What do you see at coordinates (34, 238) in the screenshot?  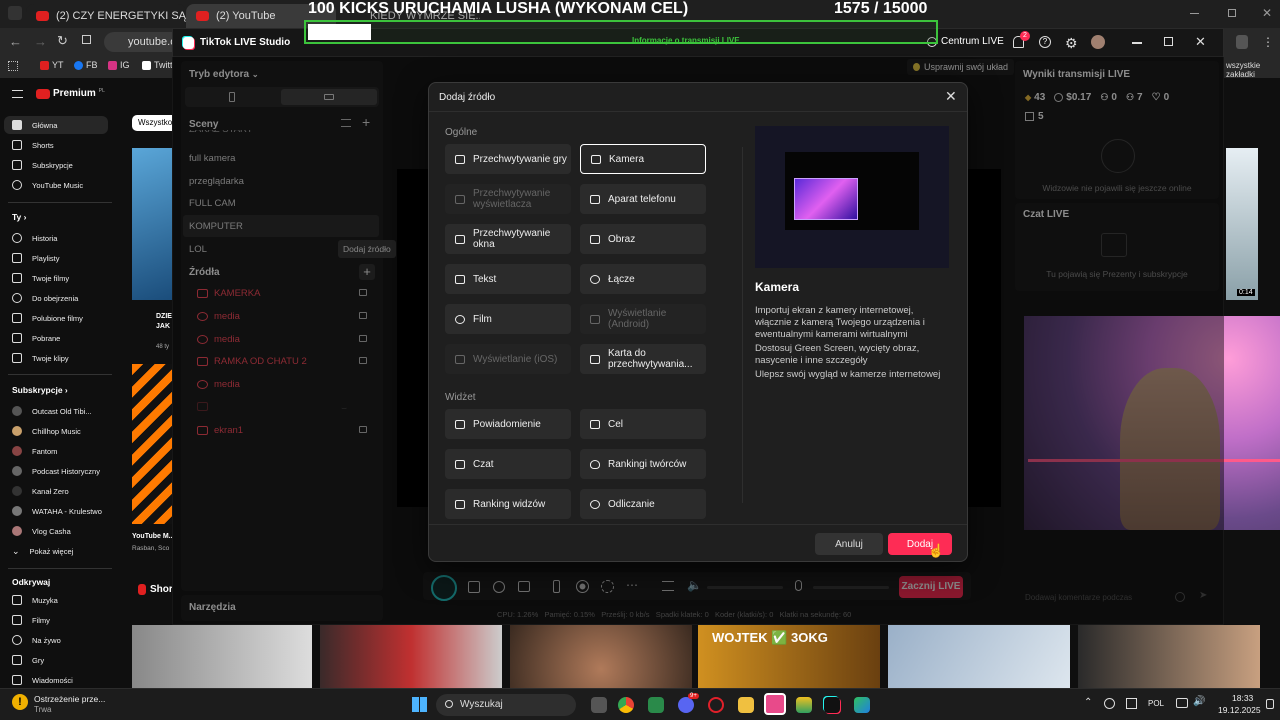 I see `sidebar-item-history: Historia` at bounding box center [34, 238].